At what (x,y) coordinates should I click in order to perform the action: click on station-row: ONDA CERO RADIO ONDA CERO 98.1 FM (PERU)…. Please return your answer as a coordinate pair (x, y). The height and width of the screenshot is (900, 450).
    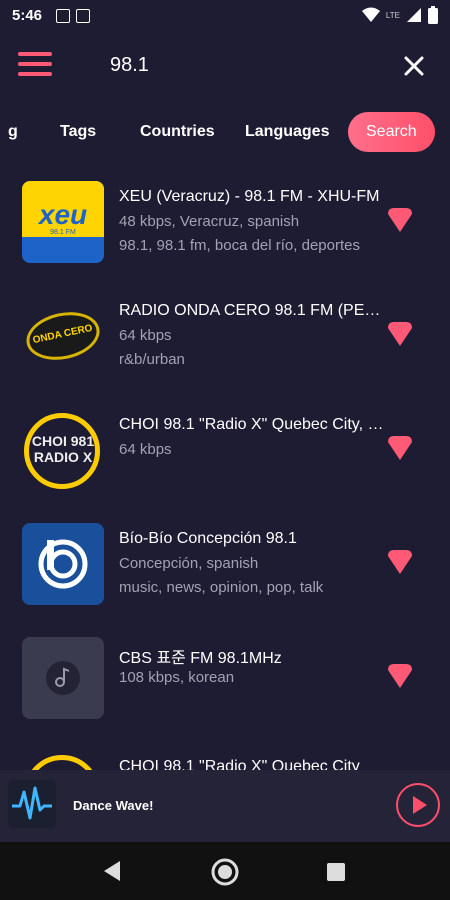
    Looking at the image, I should click on (225, 337).